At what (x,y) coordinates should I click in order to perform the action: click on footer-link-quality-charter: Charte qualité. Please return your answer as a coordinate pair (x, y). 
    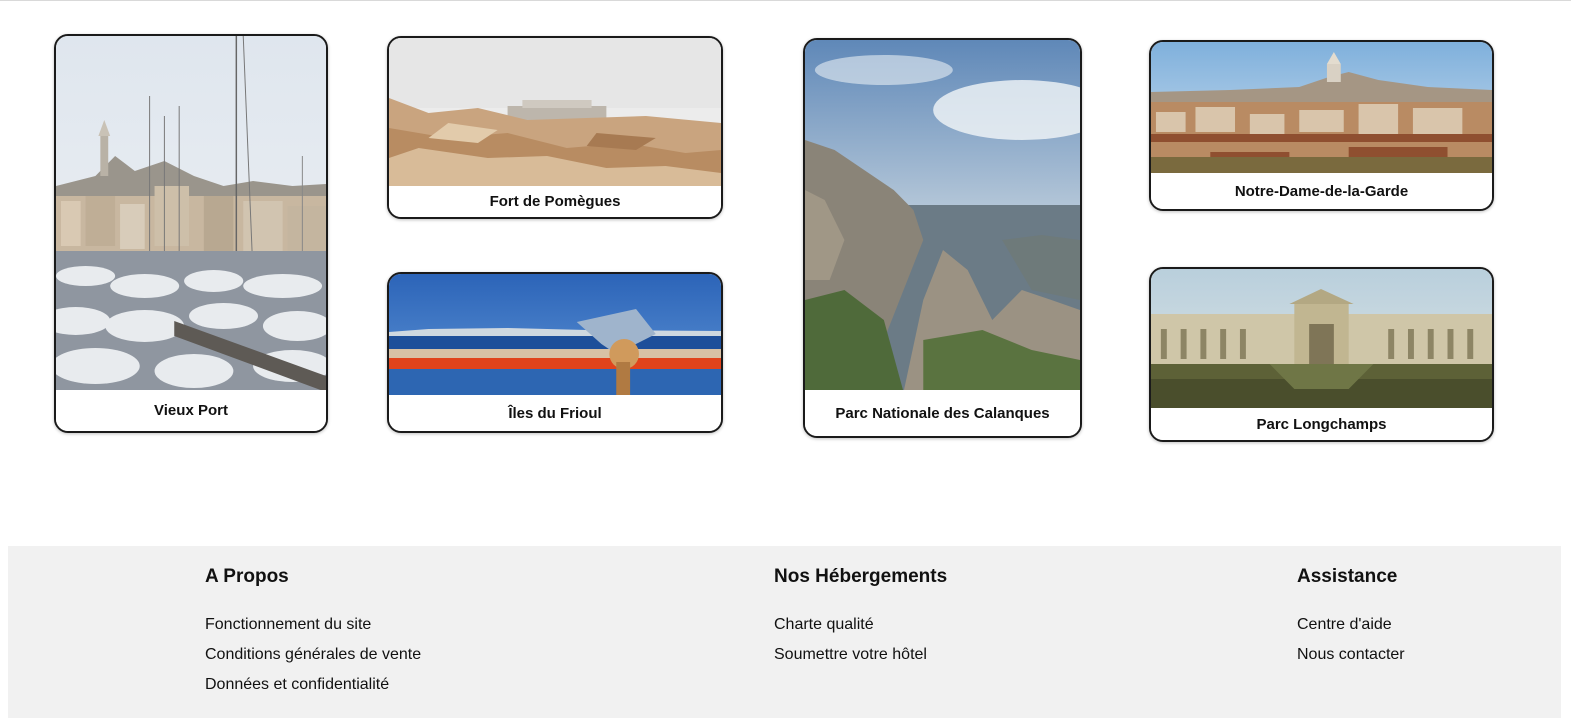
    Looking at the image, I should click on (860, 625).